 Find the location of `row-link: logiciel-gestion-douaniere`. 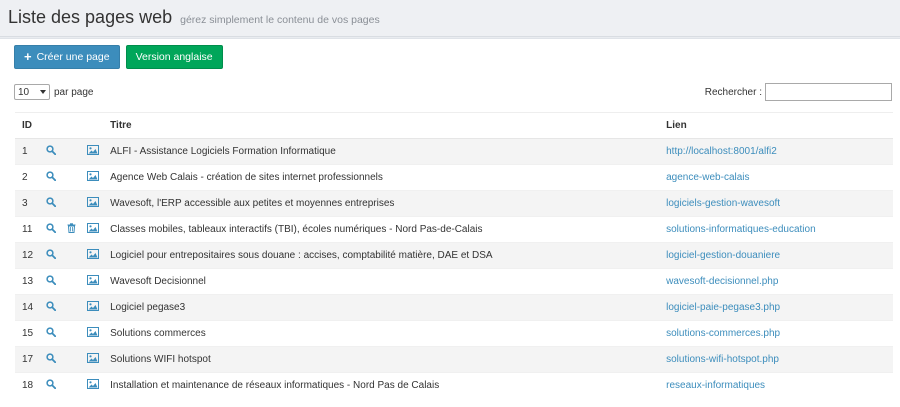

row-link: logiciel-gestion-douaniere is located at coordinates (723, 255).